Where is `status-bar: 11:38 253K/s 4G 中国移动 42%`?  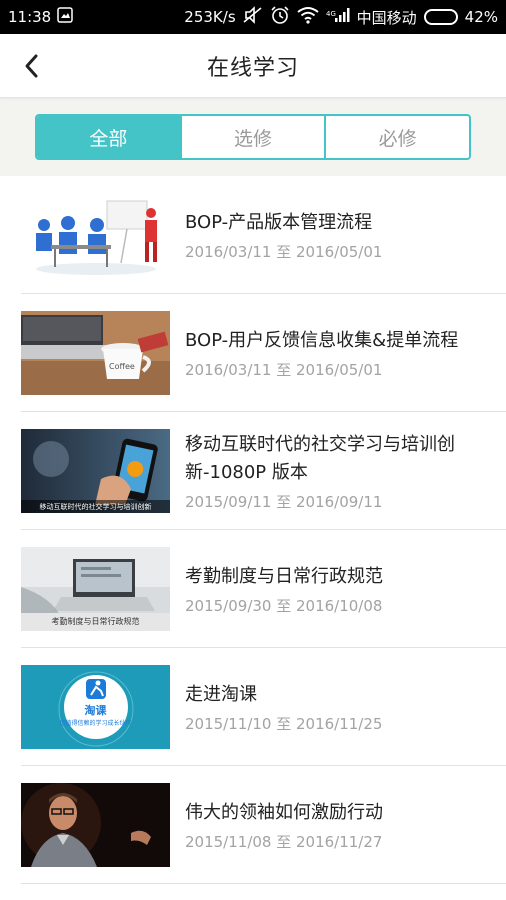 status-bar: 11:38 253K/s 4G 中国移动 42% is located at coordinates (253, 17).